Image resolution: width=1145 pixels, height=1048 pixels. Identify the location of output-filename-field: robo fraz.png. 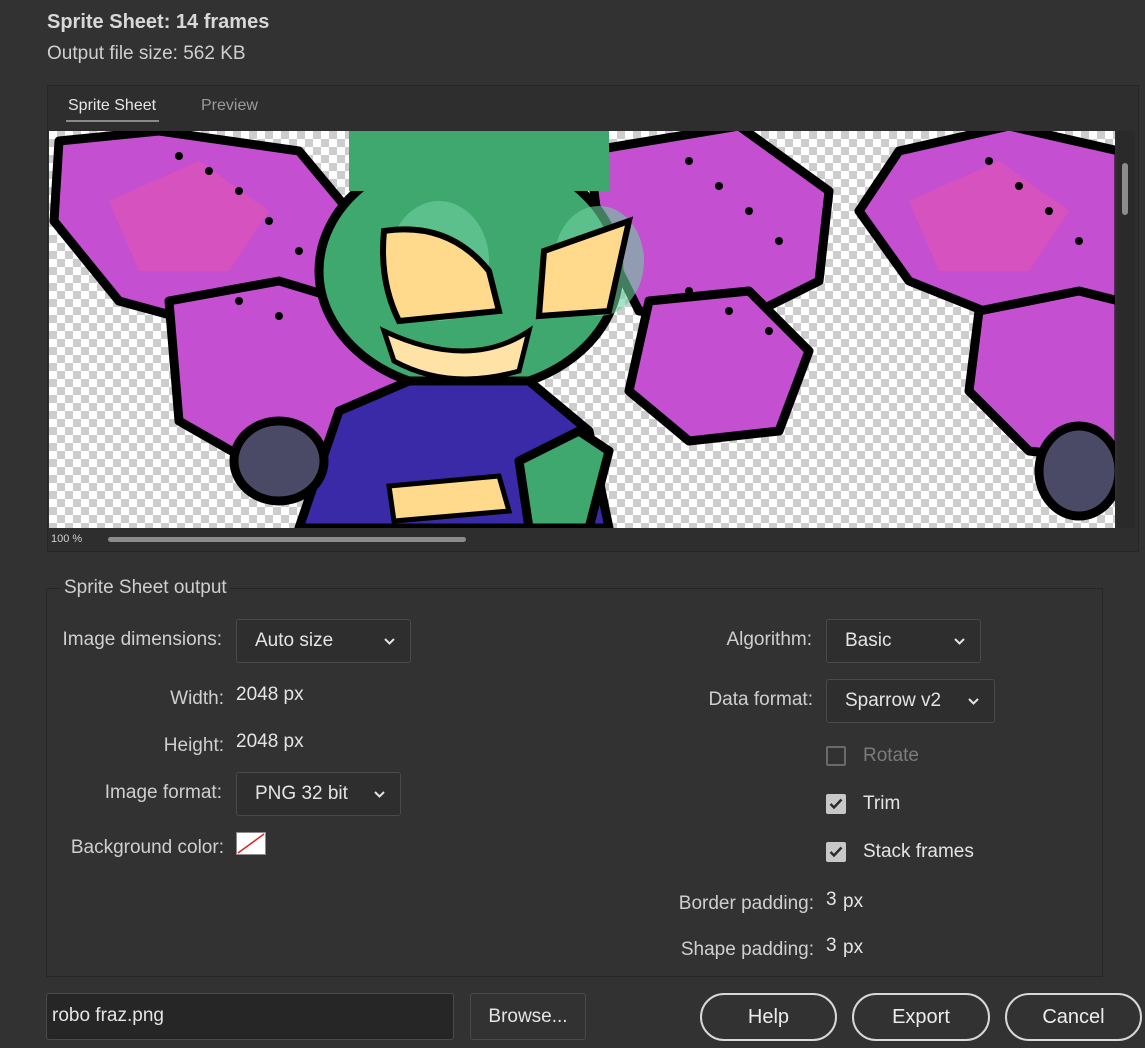
(250, 1016).